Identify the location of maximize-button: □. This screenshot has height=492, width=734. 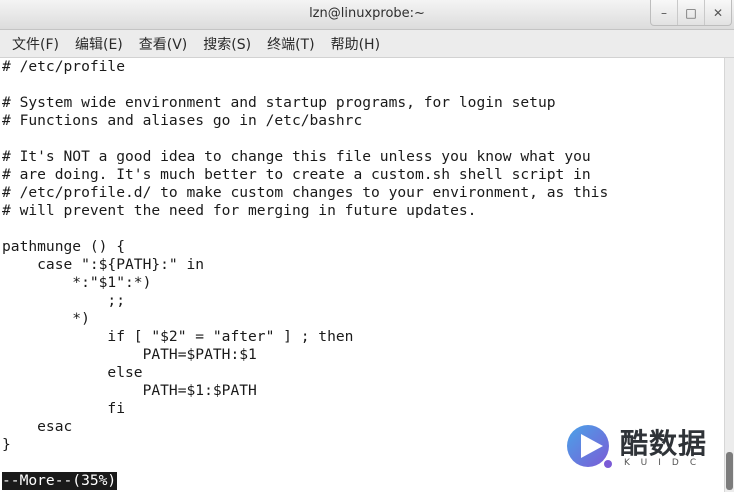
(690, 12).